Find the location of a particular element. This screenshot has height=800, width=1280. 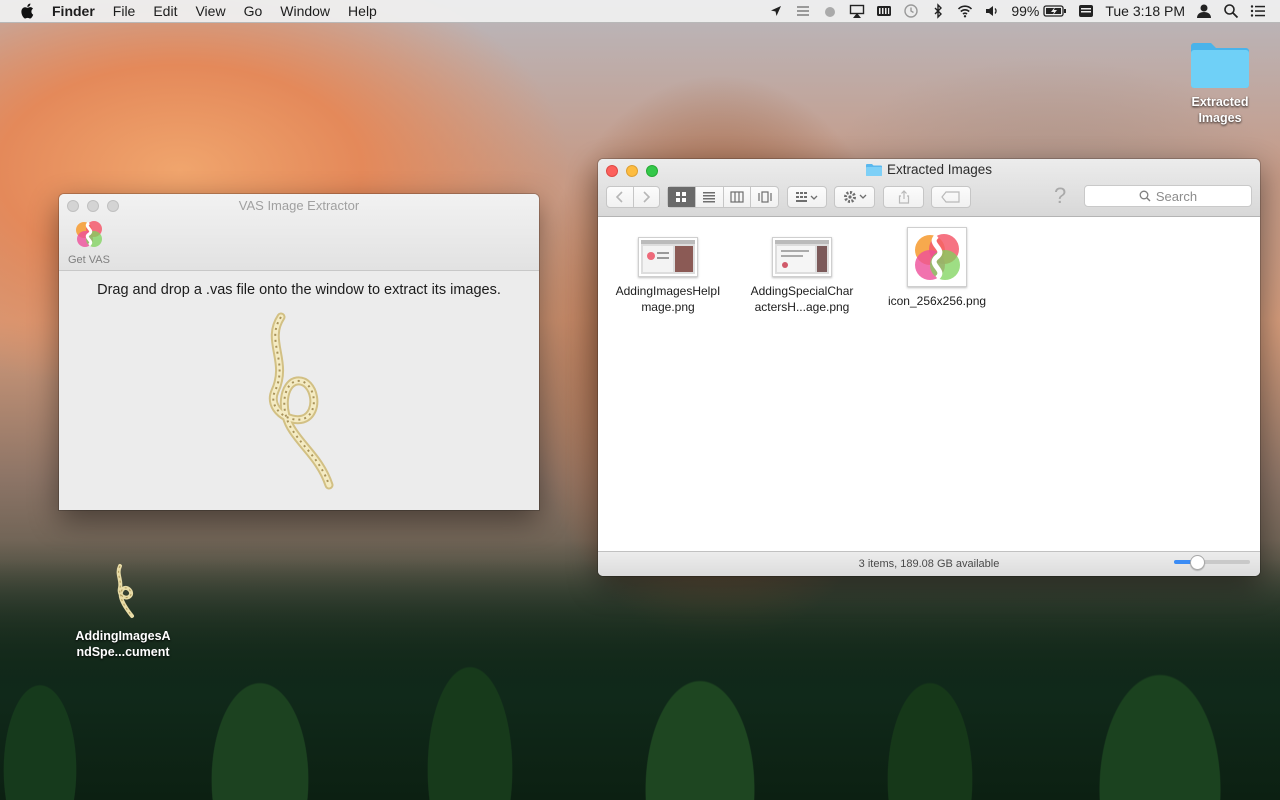

share-icon is located at coordinates (903, 197).